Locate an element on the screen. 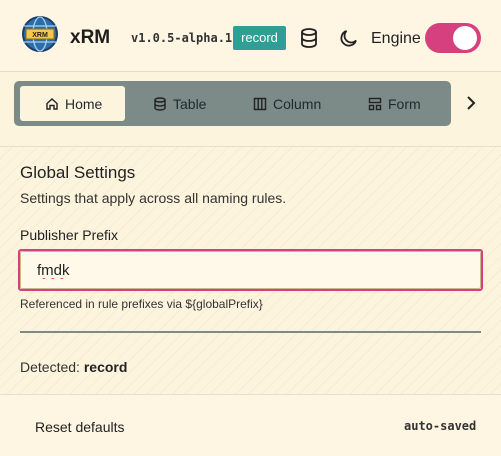 This screenshot has height=456, width=501. tab-table: Table is located at coordinates (179, 103).